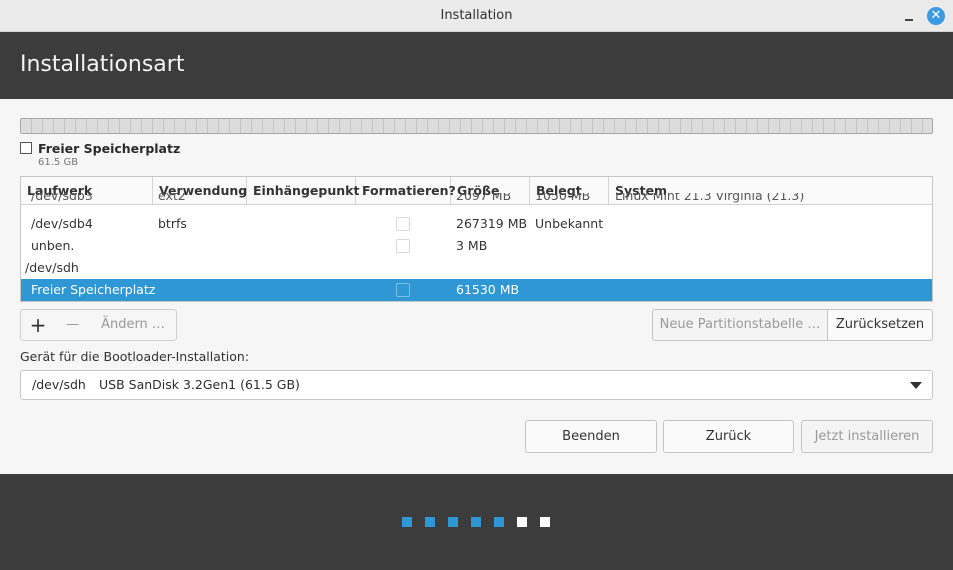  I want to click on add-partition-button: +, so click(38, 325).